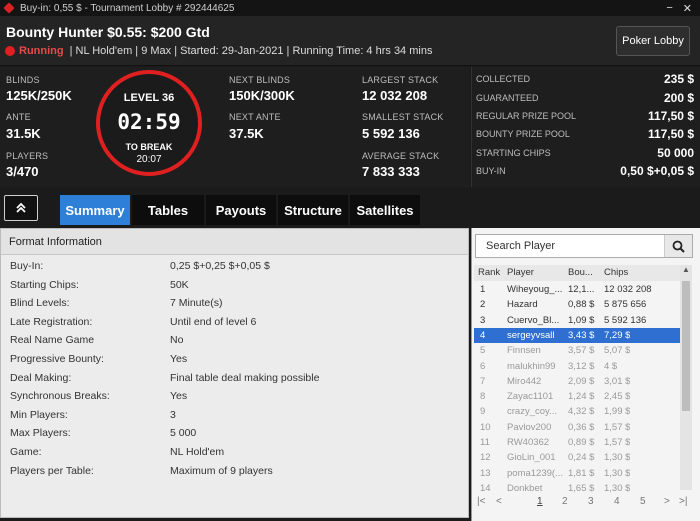 This screenshot has width=700, height=521. What do you see at coordinates (221, 470) in the screenshot?
I see `format-value: Maximum of 9 players` at bounding box center [221, 470].